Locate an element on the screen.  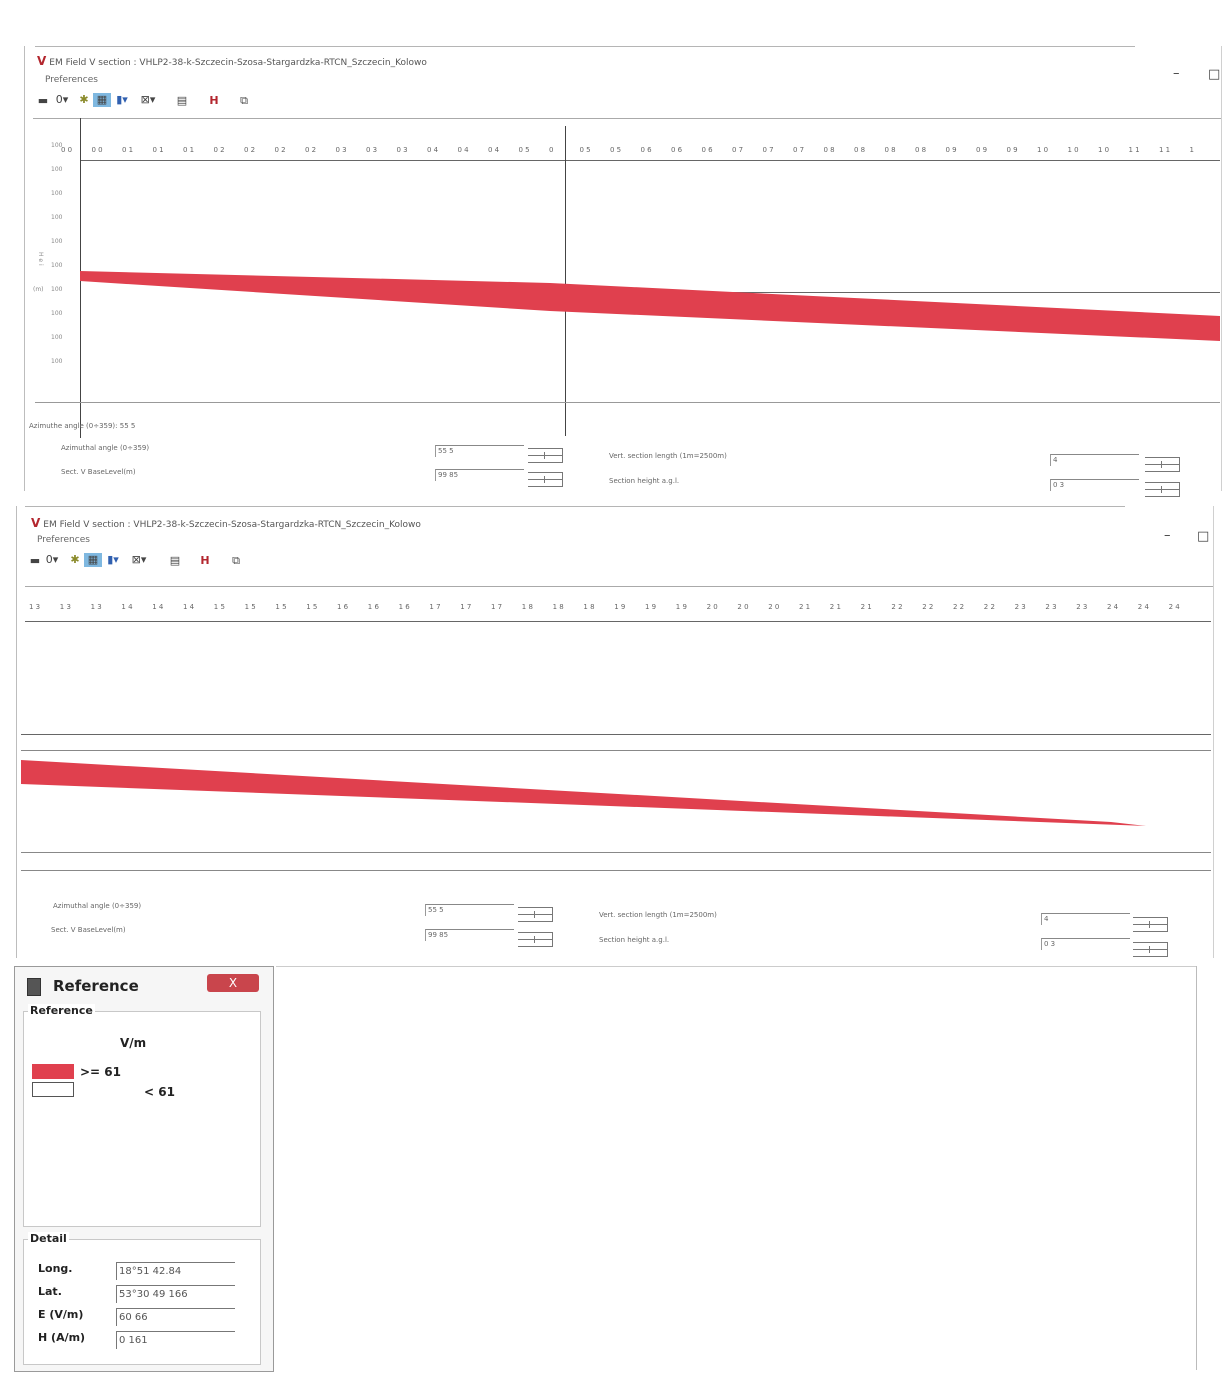
azimuthal-angle-label: Azimuthal angle (0÷359) is located at coordinates (97, 906).